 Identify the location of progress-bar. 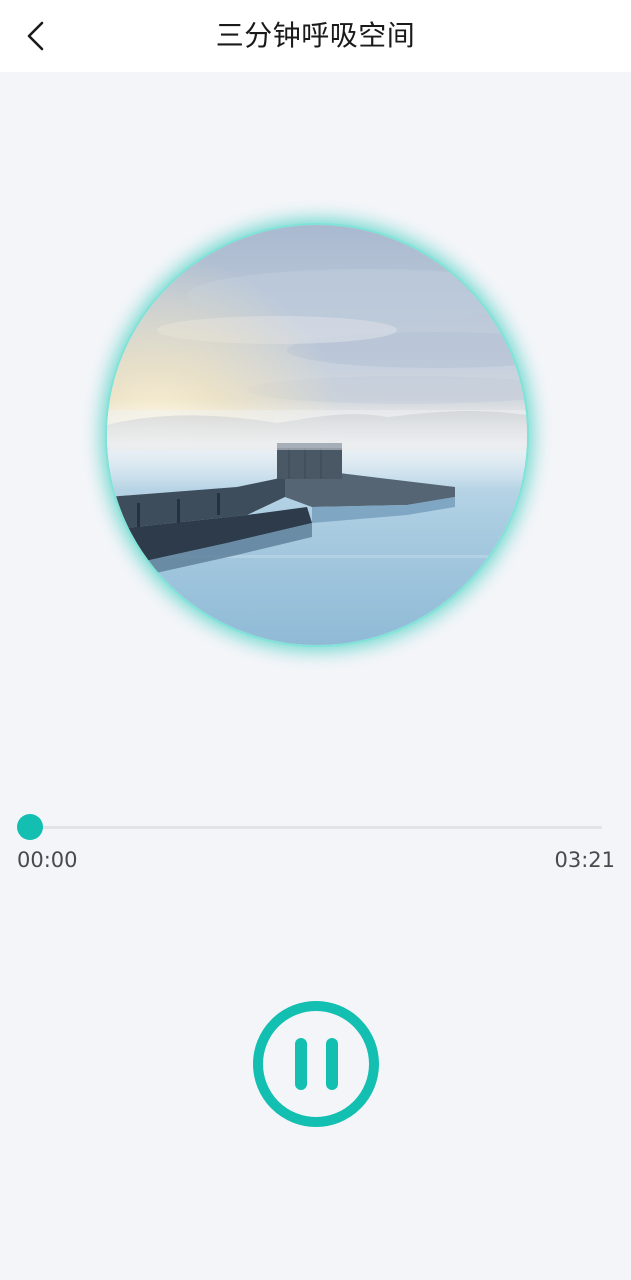
(315, 827).